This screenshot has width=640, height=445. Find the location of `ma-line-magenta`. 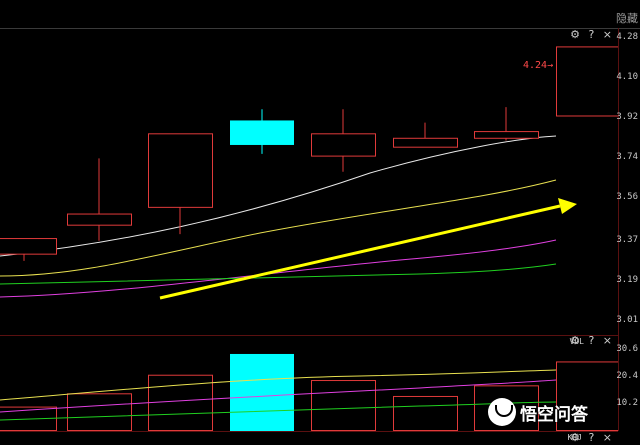

ma-line-magenta is located at coordinates (278, 268).